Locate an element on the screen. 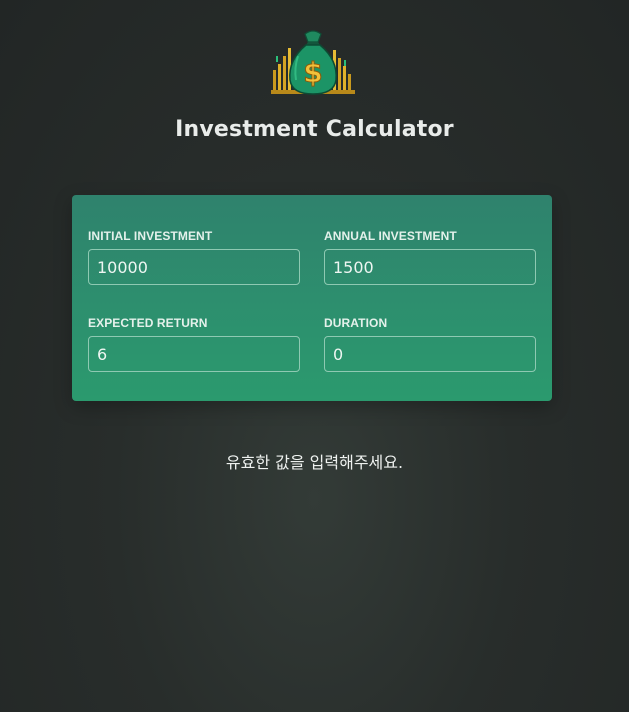 The height and width of the screenshot is (712, 629). annual-investment-label: ANNUAL INVESTMENT is located at coordinates (390, 236).